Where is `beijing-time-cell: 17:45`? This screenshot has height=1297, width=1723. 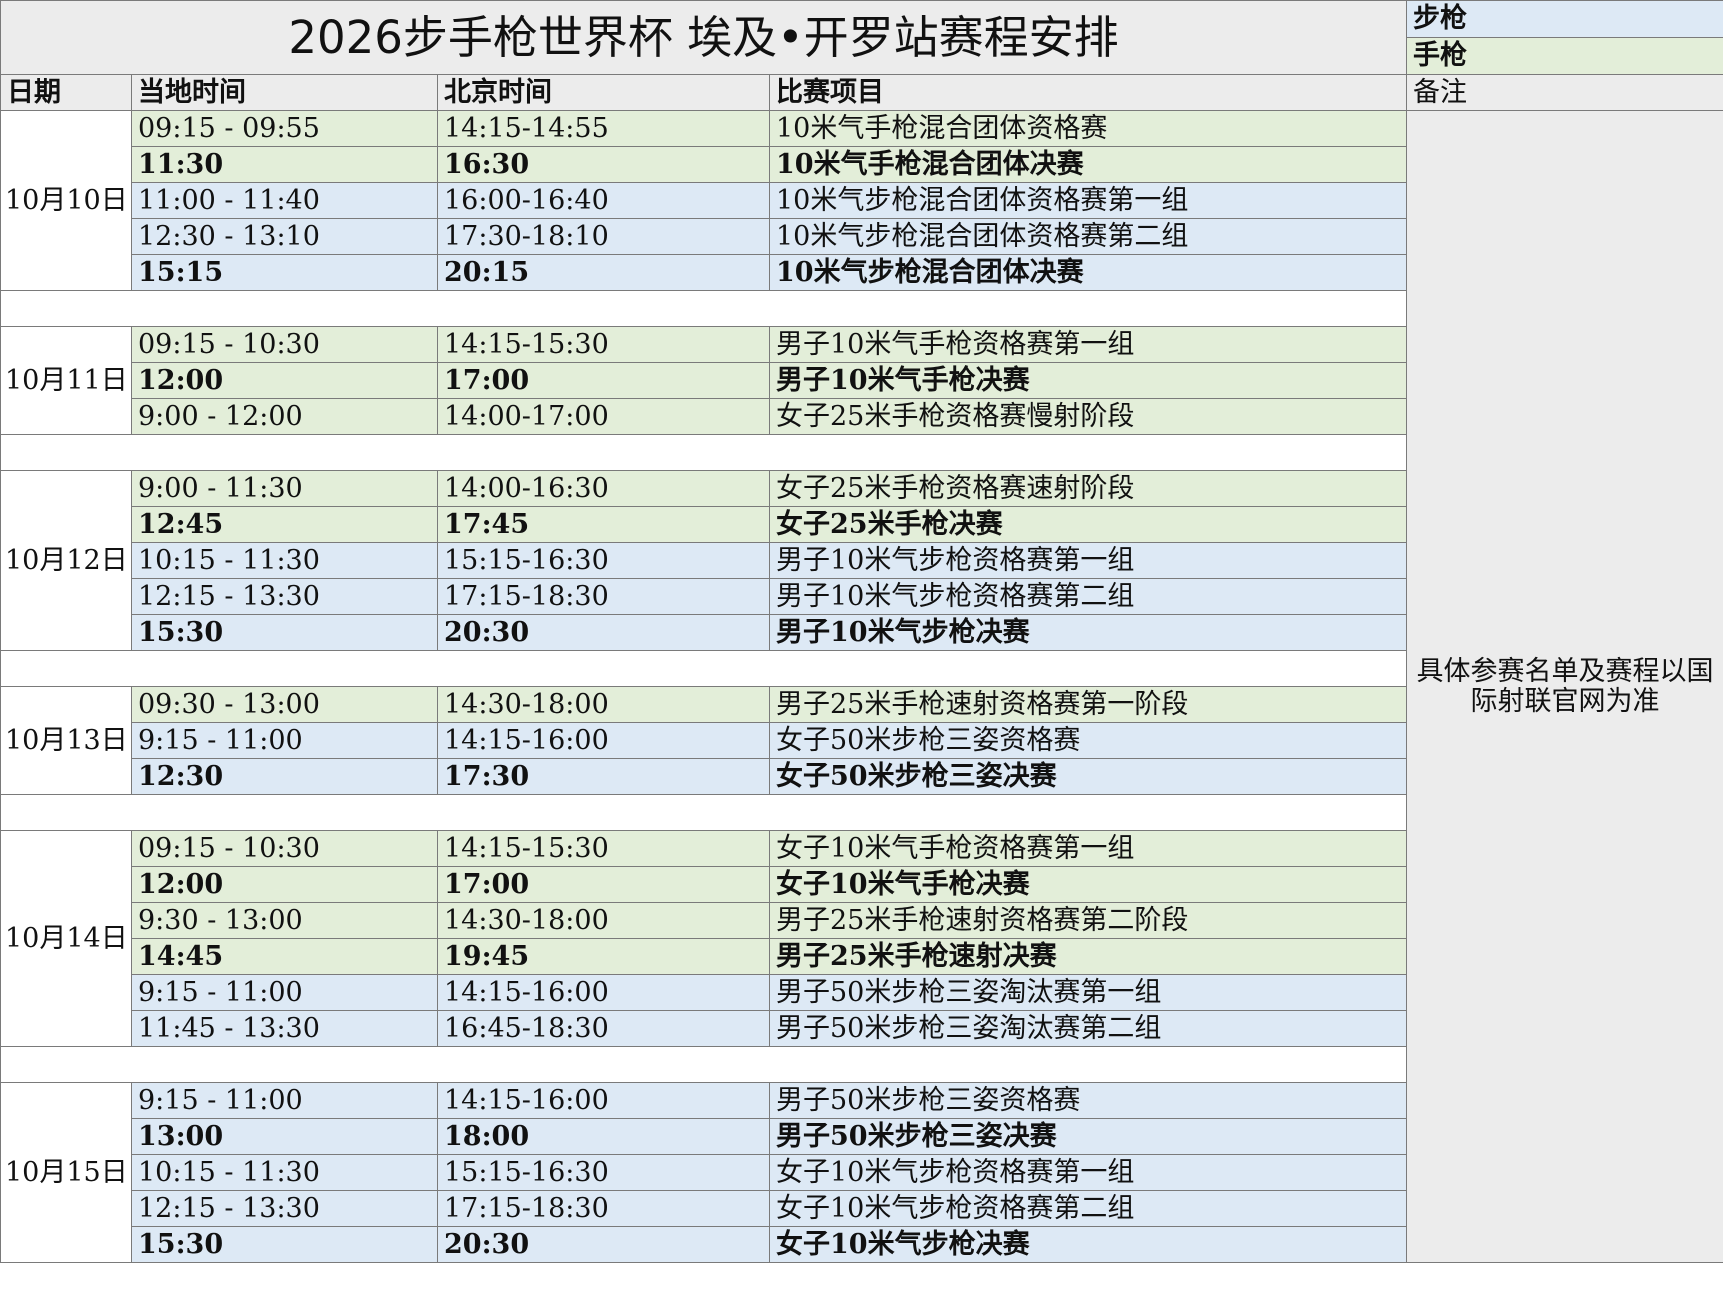
beijing-time-cell: 17:45 is located at coordinates (603, 524).